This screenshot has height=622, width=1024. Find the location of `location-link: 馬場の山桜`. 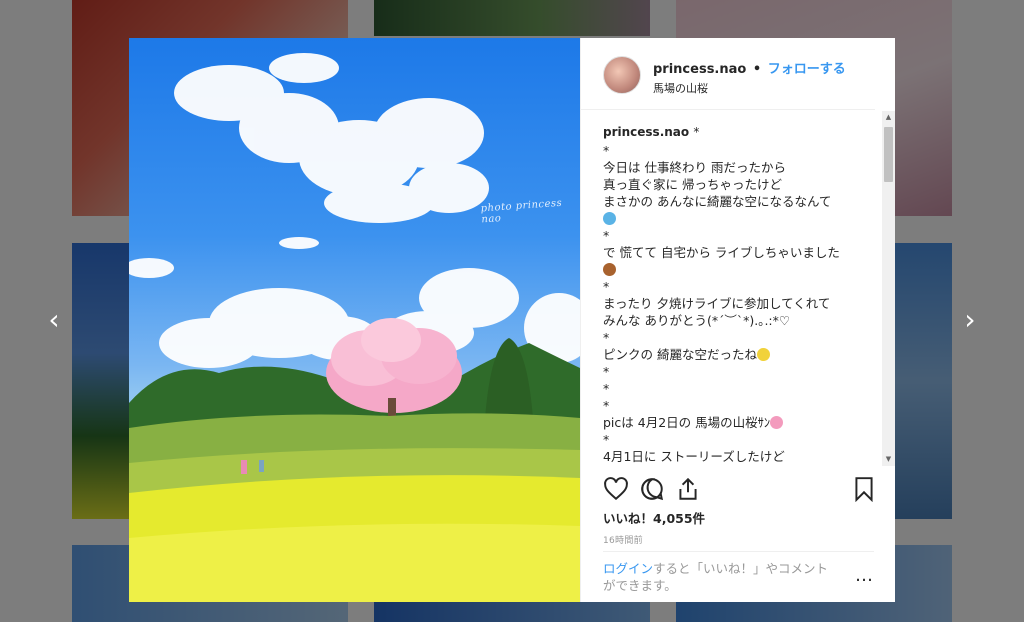

location-link: 馬場の山桜 is located at coordinates (749, 88).